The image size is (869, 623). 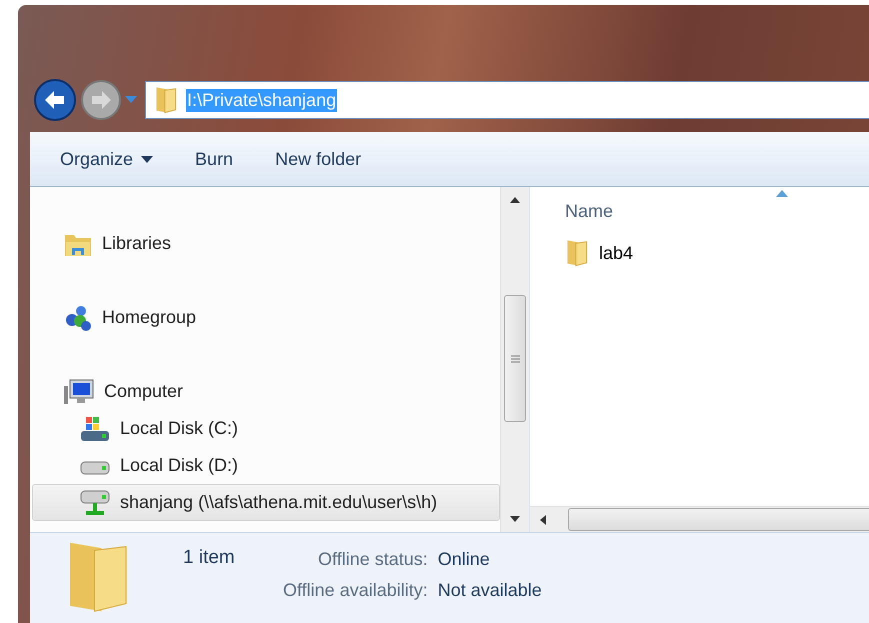 What do you see at coordinates (101, 100) in the screenshot?
I see `forward-button` at bounding box center [101, 100].